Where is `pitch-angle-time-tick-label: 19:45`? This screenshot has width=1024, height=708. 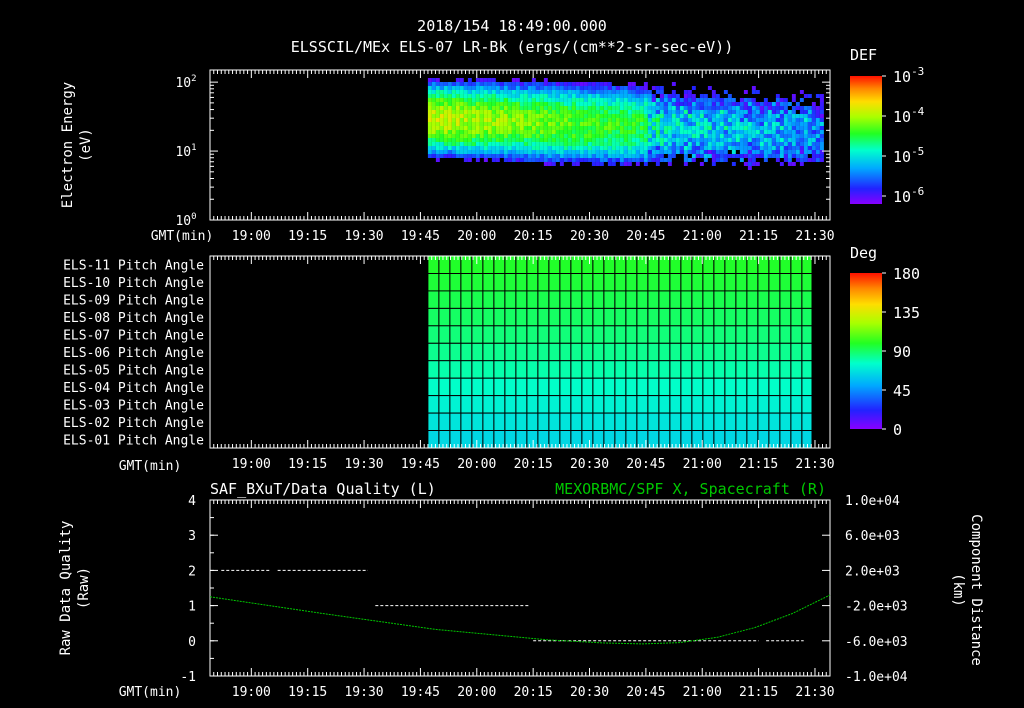
pitch-angle-time-tick-label: 19:45 is located at coordinates (420, 464).